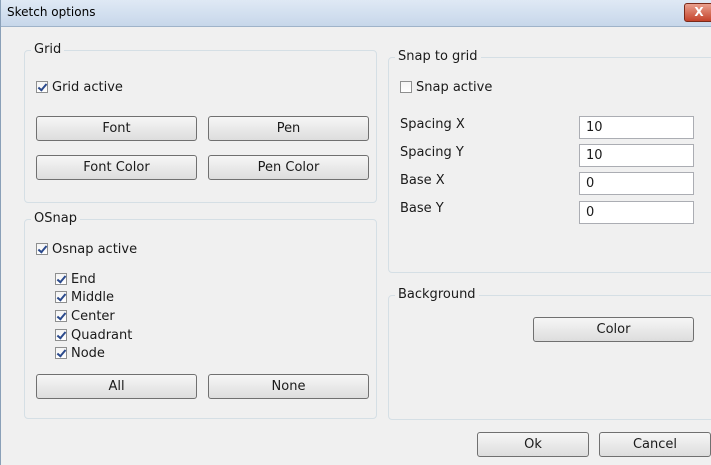  I want to click on osnap-all-button: All, so click(116, 386).